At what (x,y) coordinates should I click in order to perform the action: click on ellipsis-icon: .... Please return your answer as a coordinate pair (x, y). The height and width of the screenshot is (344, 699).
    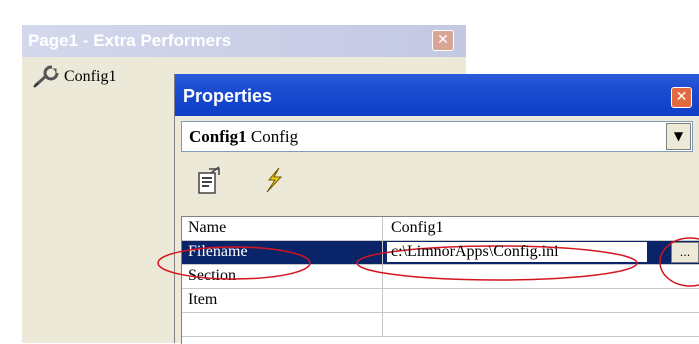
    Looking at the image, I should click on (685, 252).